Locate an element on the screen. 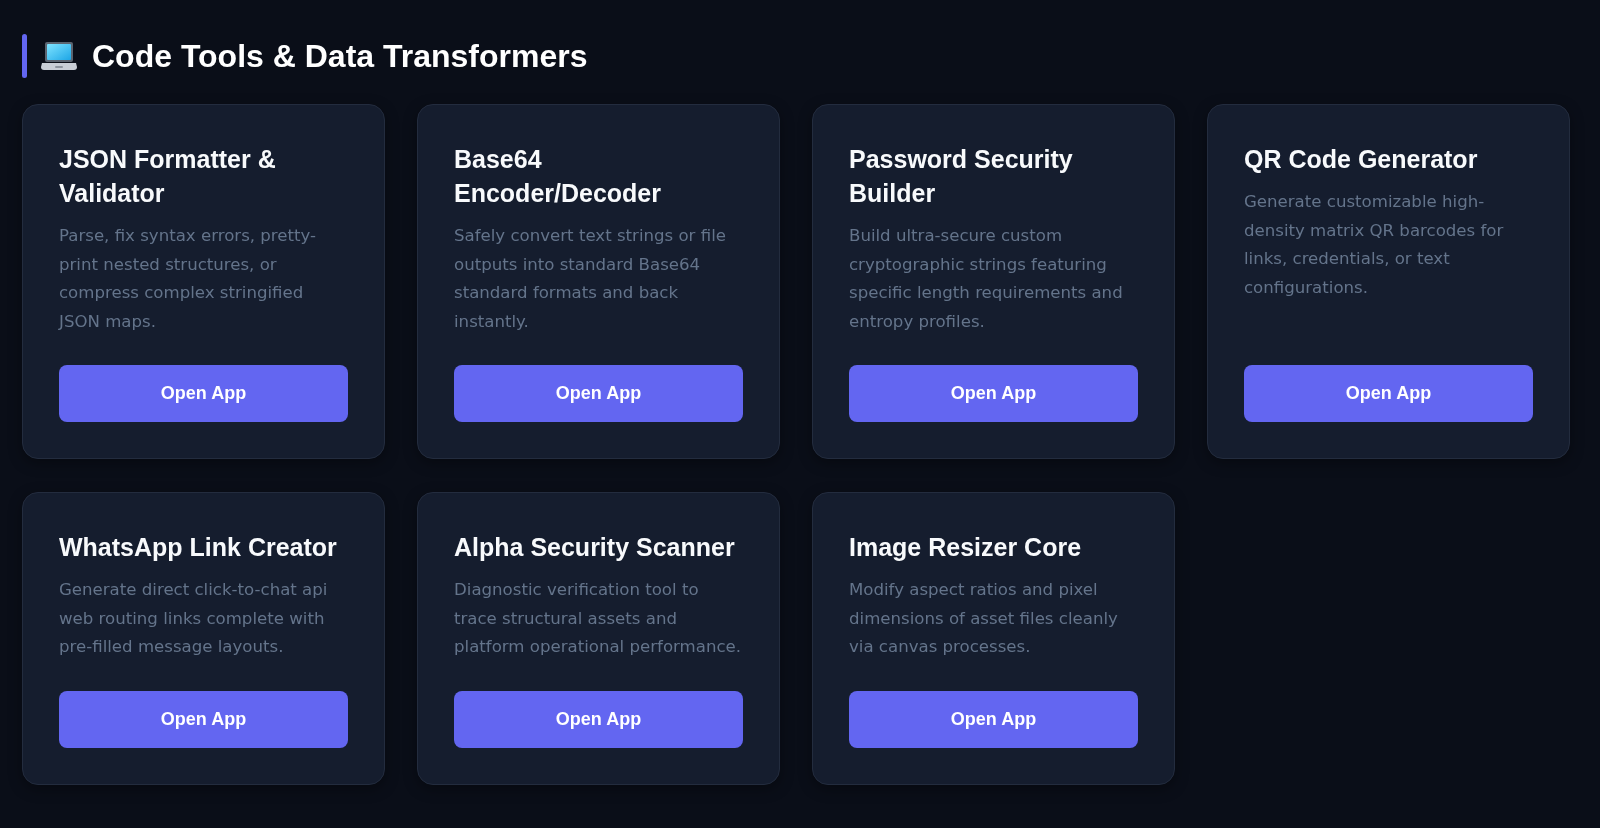  tool-title: Alpha Security Scanner is located at coordinates (595, 547).